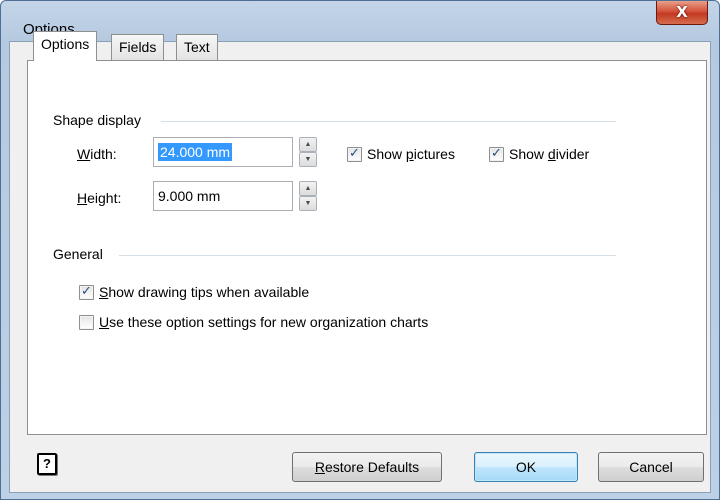  I want to click on show-divider-text-post: ivider, so click(572, 154).